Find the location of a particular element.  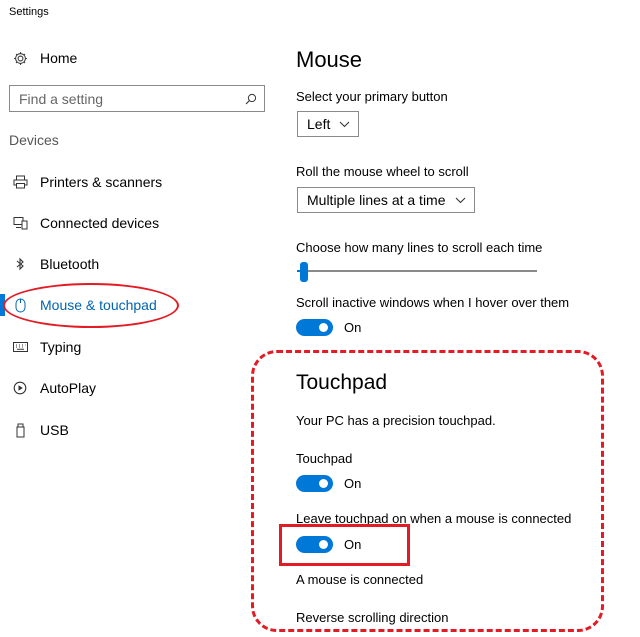

dropdown-value: Left is located at coordinates (319, 124).